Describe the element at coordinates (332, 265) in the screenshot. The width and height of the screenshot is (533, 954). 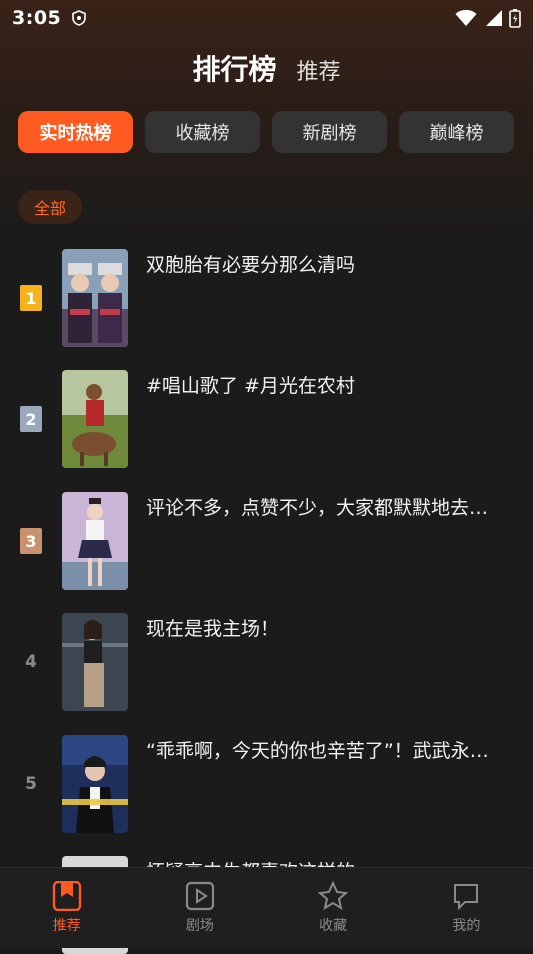
I see `video-title: 双胞胎有必要分那么清吗` at that location.